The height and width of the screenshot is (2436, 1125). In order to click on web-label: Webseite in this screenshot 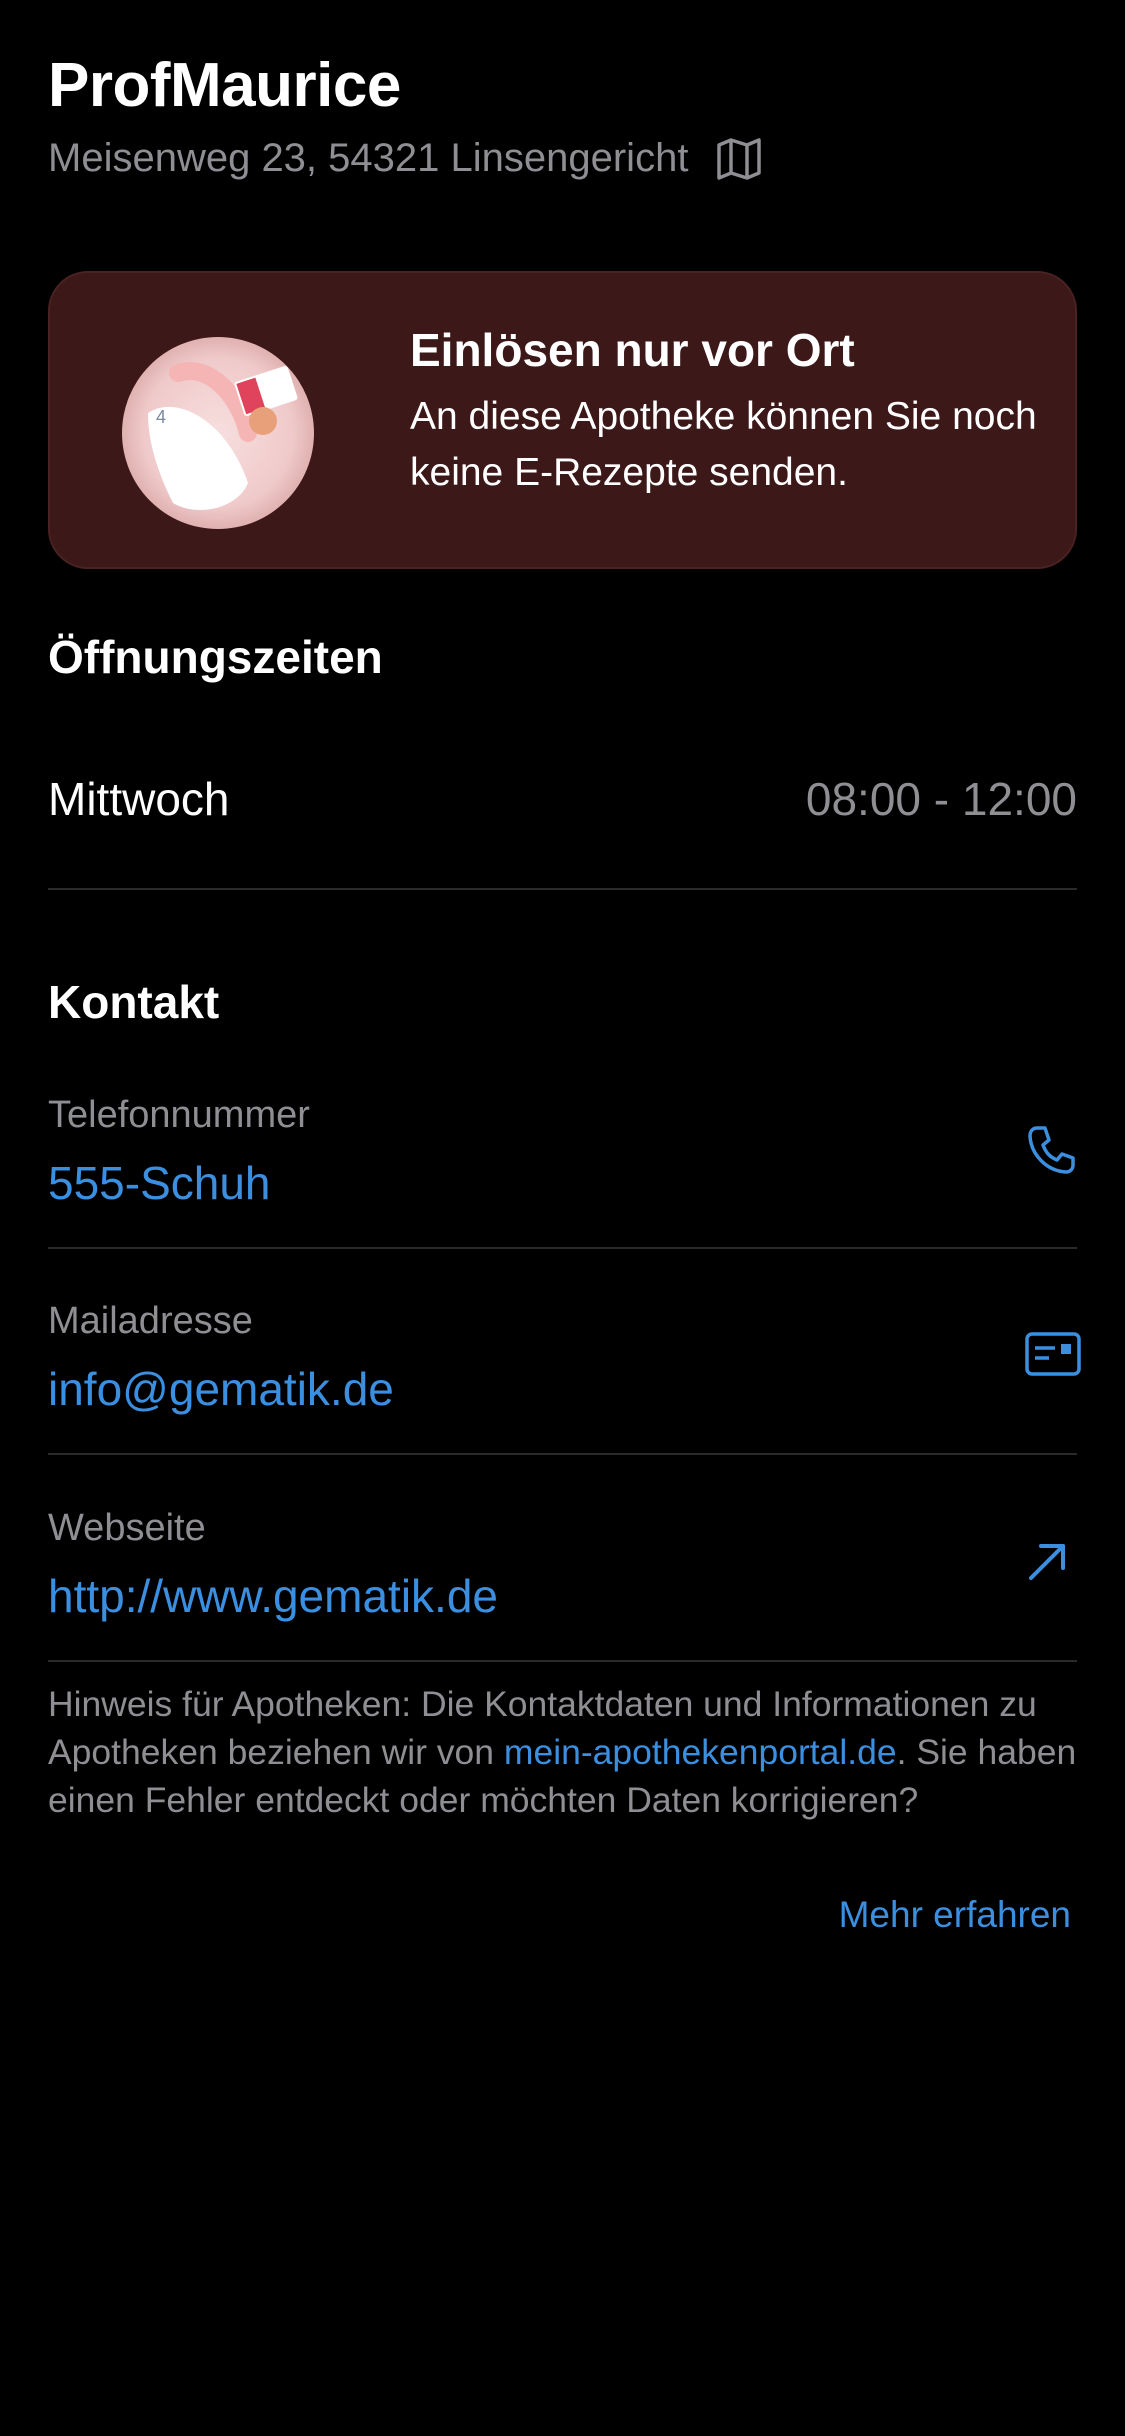, I will do `click(127, 1528)`.